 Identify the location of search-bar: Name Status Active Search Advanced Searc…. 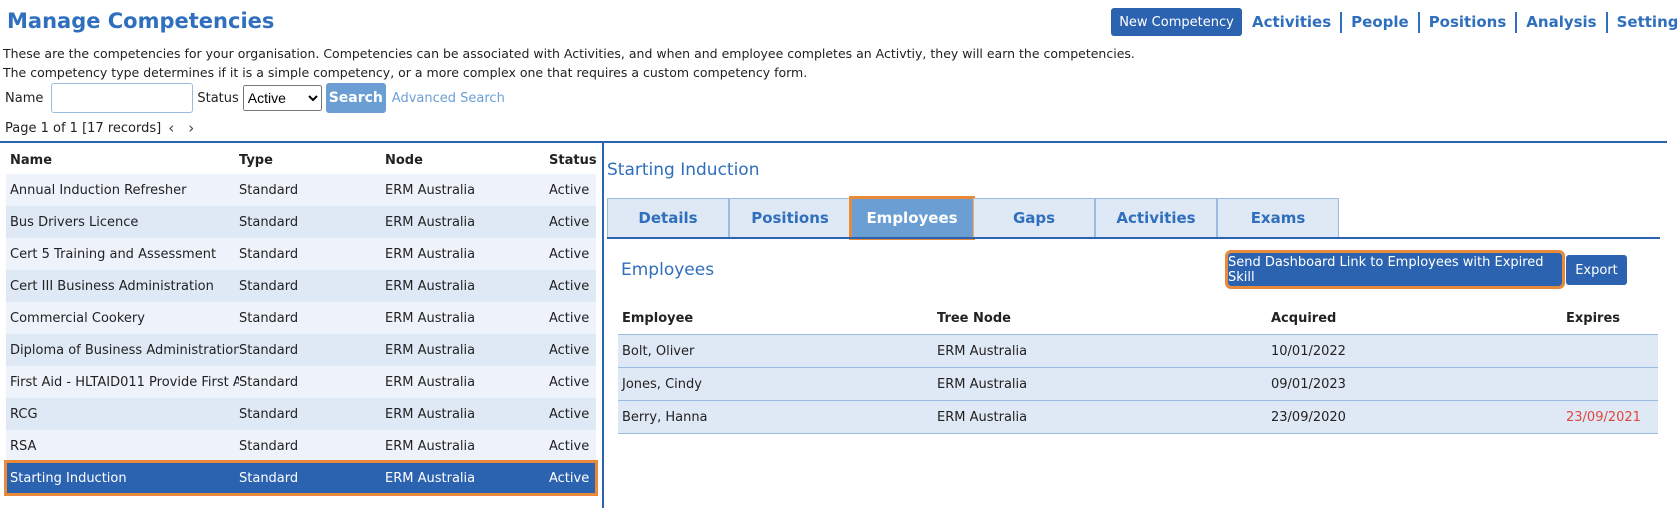
(255, 98).